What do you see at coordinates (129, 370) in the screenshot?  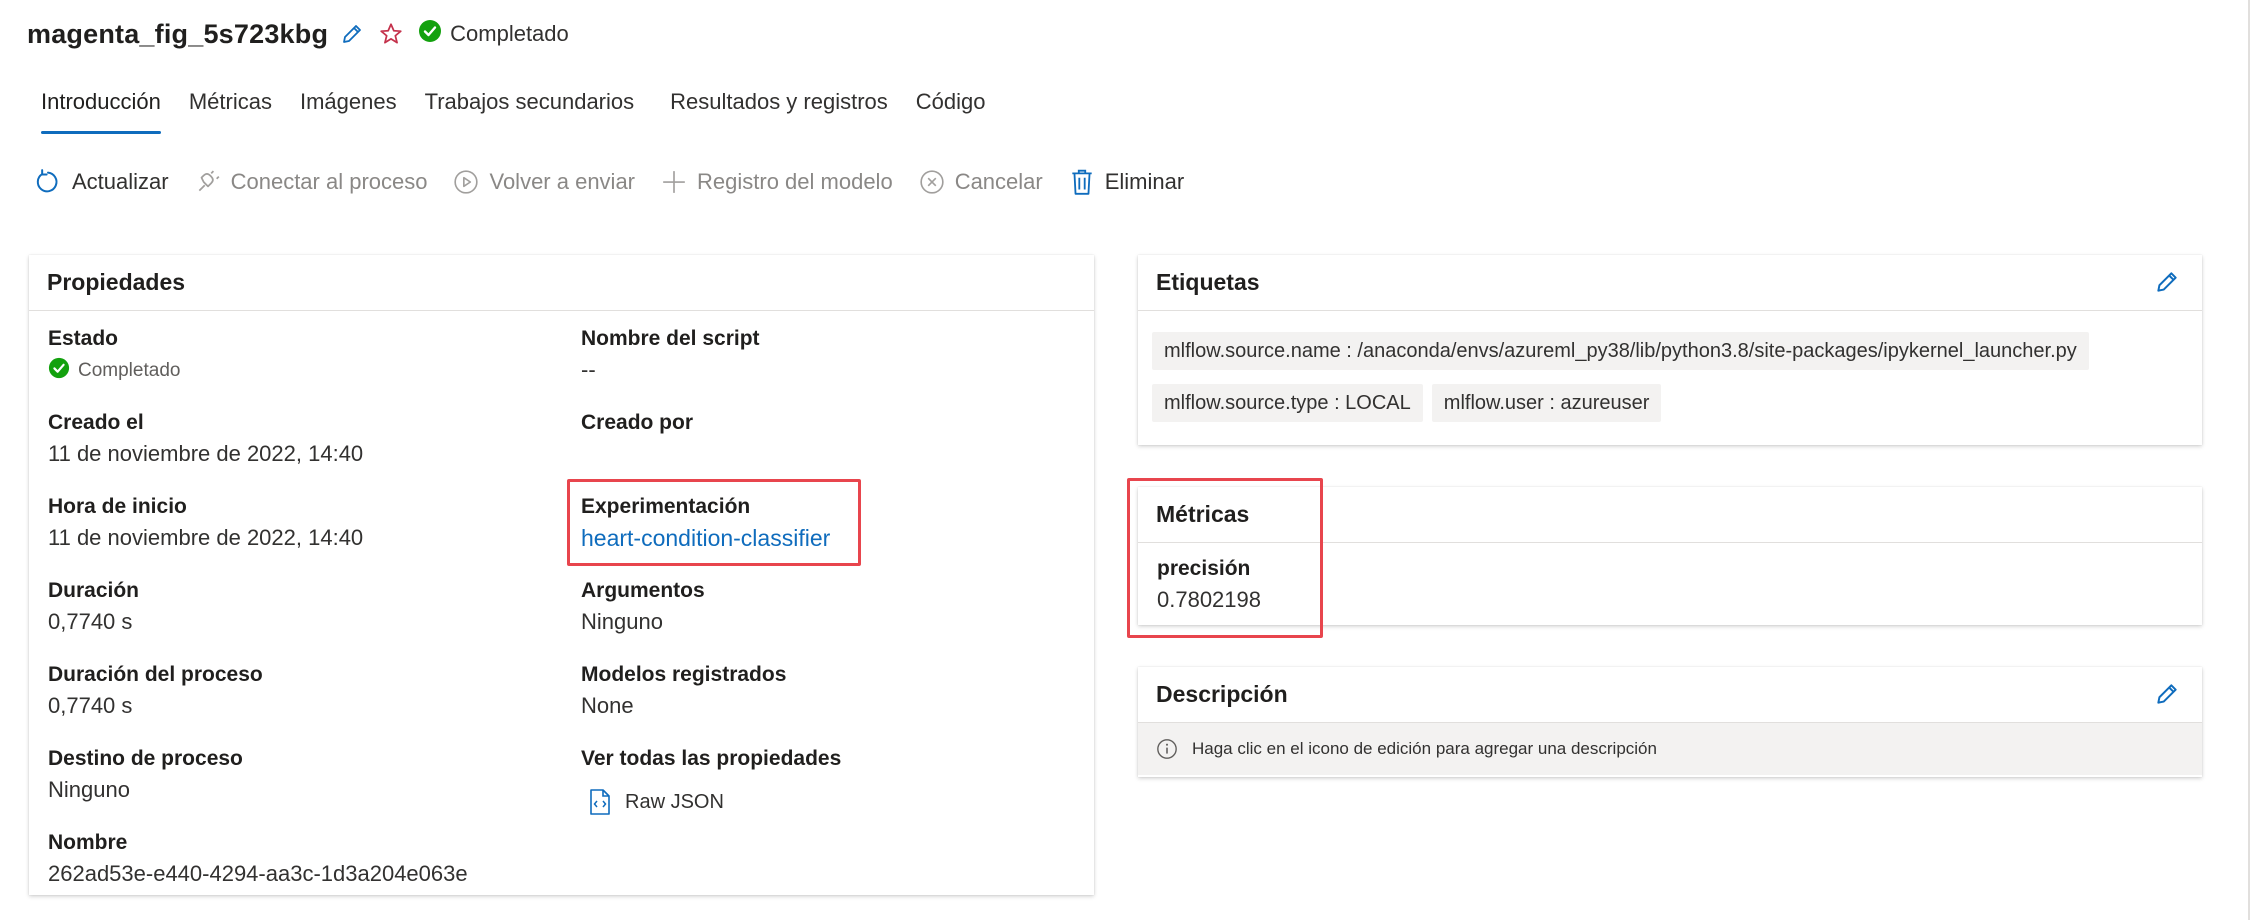 I see `prop-value: Completado` at bounding box center [129, 370].